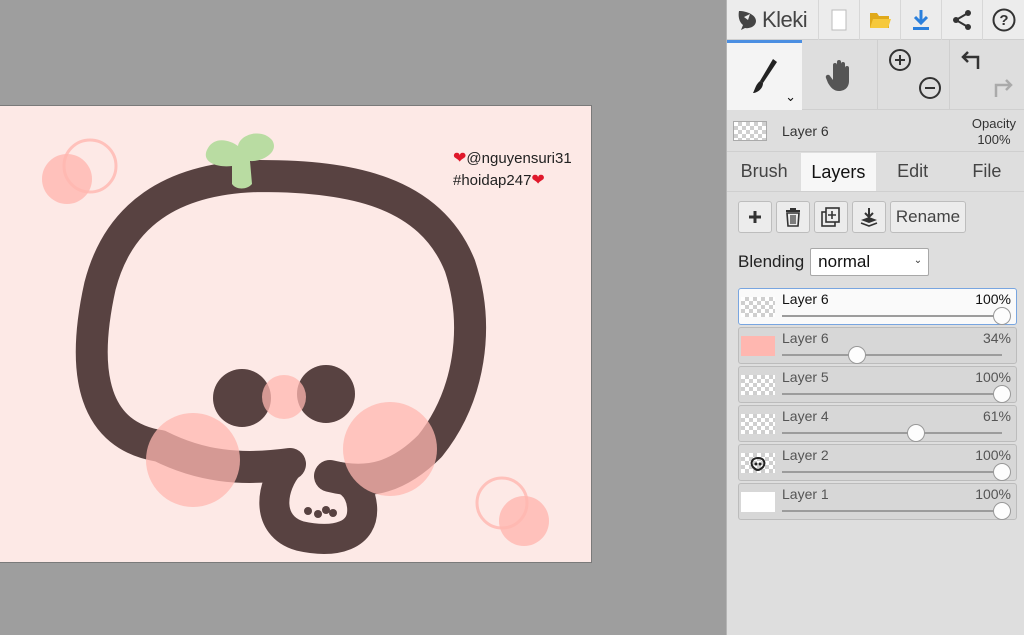 Image resolution: width=1024 pixels, height=635 pixels. Describe the element at coordinates (750, 130) in the screenshot. I see `current-layer-thumbnail` at that location.